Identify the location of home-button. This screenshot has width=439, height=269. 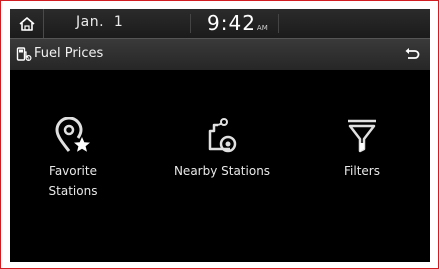
(27, 23).